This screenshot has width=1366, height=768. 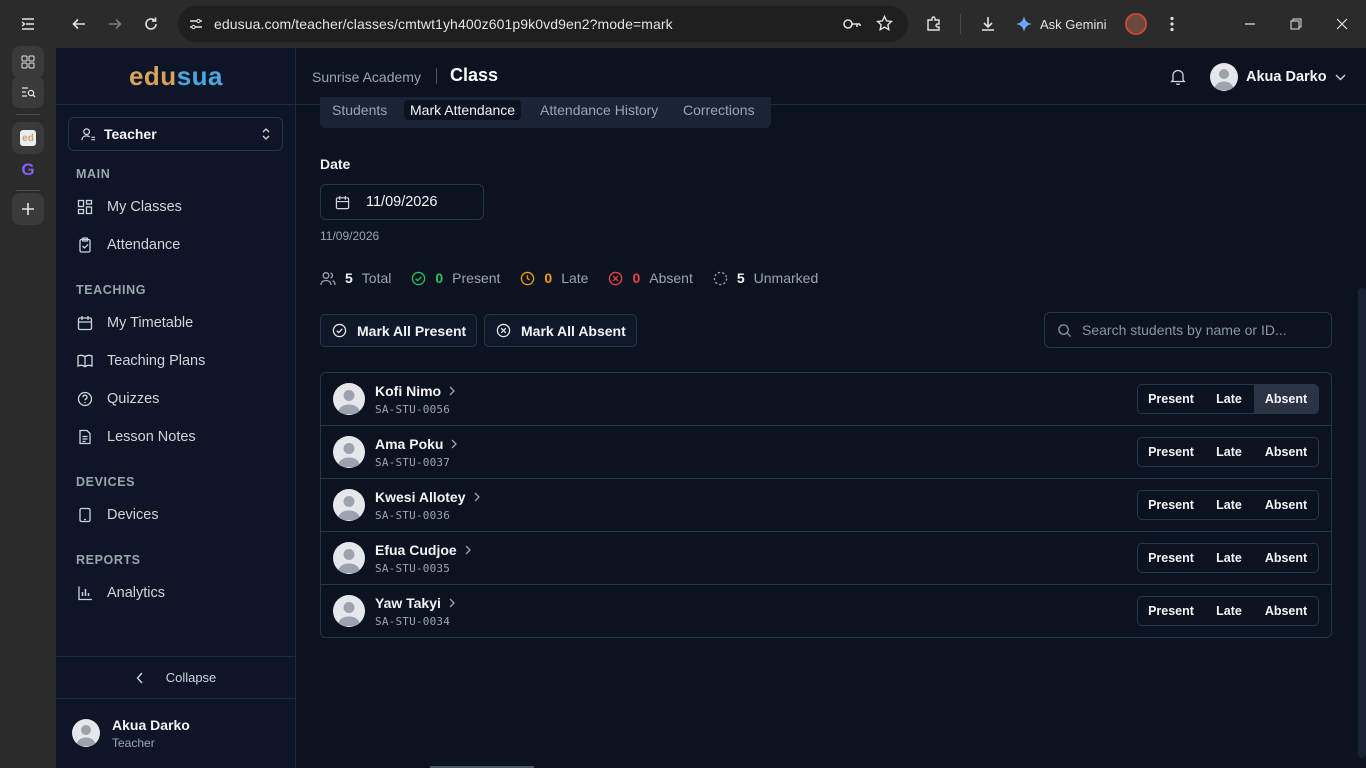 I want to click on mark-all-present-label: Mark All Present, so click(x=412, y=330).